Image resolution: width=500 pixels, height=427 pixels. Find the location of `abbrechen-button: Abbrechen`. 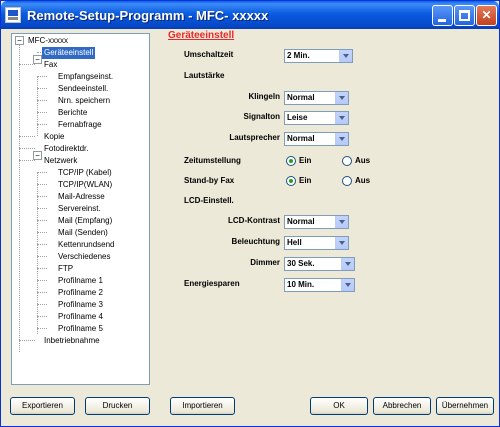

abbrechen-button: Abbrechen is located at coordinates (402, 406).